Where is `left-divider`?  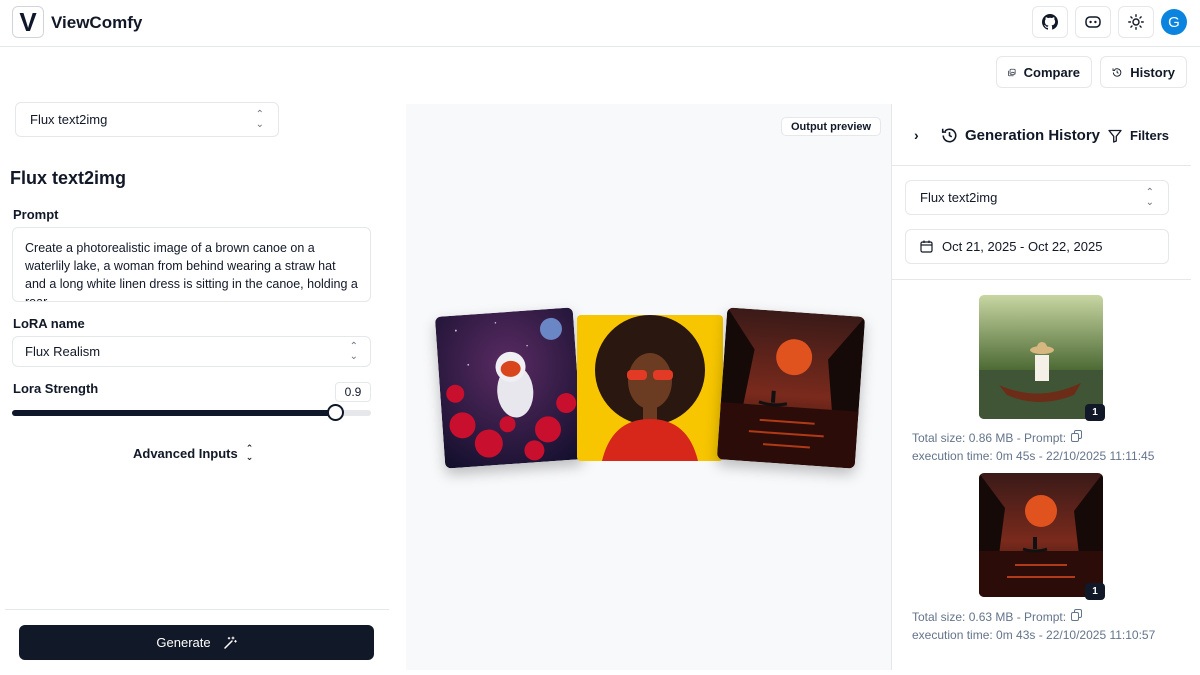 left-divider is located at coordinates (197, 609).